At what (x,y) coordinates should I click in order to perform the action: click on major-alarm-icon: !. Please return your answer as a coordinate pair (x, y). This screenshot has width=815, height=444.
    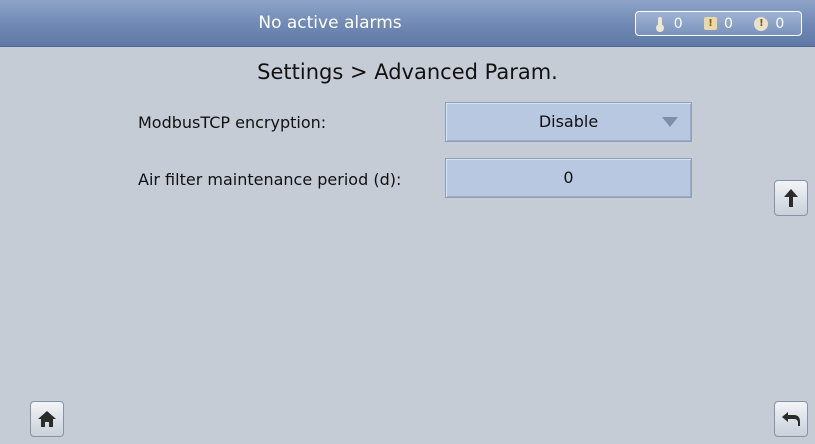
    Looking at the image, I should click on (761, 23).